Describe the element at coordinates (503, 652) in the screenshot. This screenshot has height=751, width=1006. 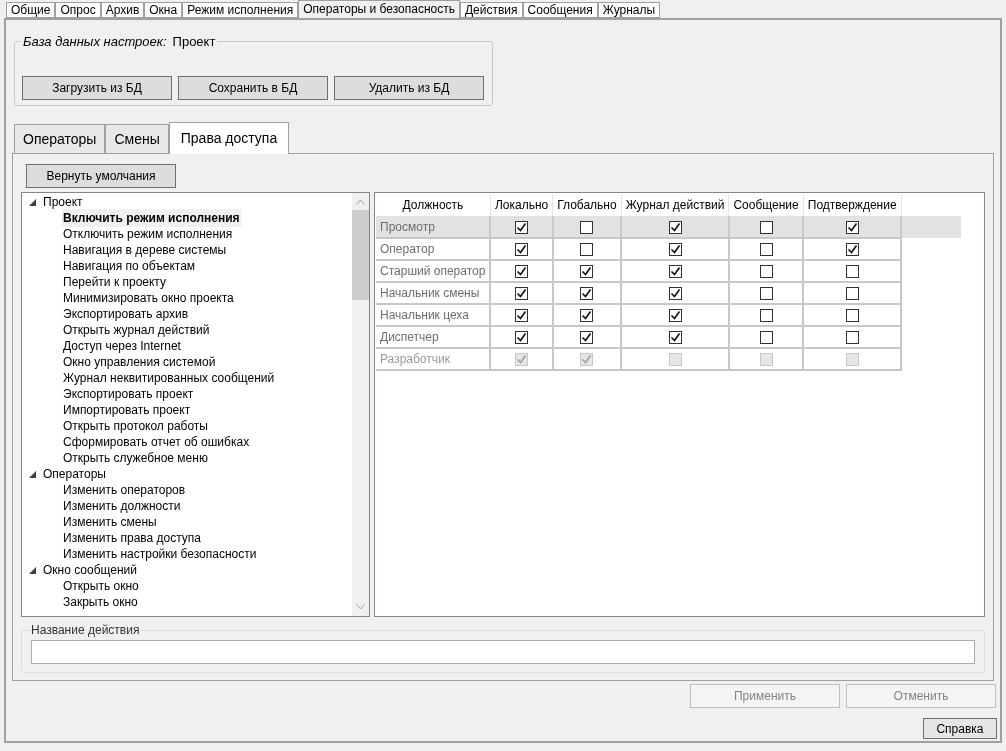
I see `action-name-field` at that location.